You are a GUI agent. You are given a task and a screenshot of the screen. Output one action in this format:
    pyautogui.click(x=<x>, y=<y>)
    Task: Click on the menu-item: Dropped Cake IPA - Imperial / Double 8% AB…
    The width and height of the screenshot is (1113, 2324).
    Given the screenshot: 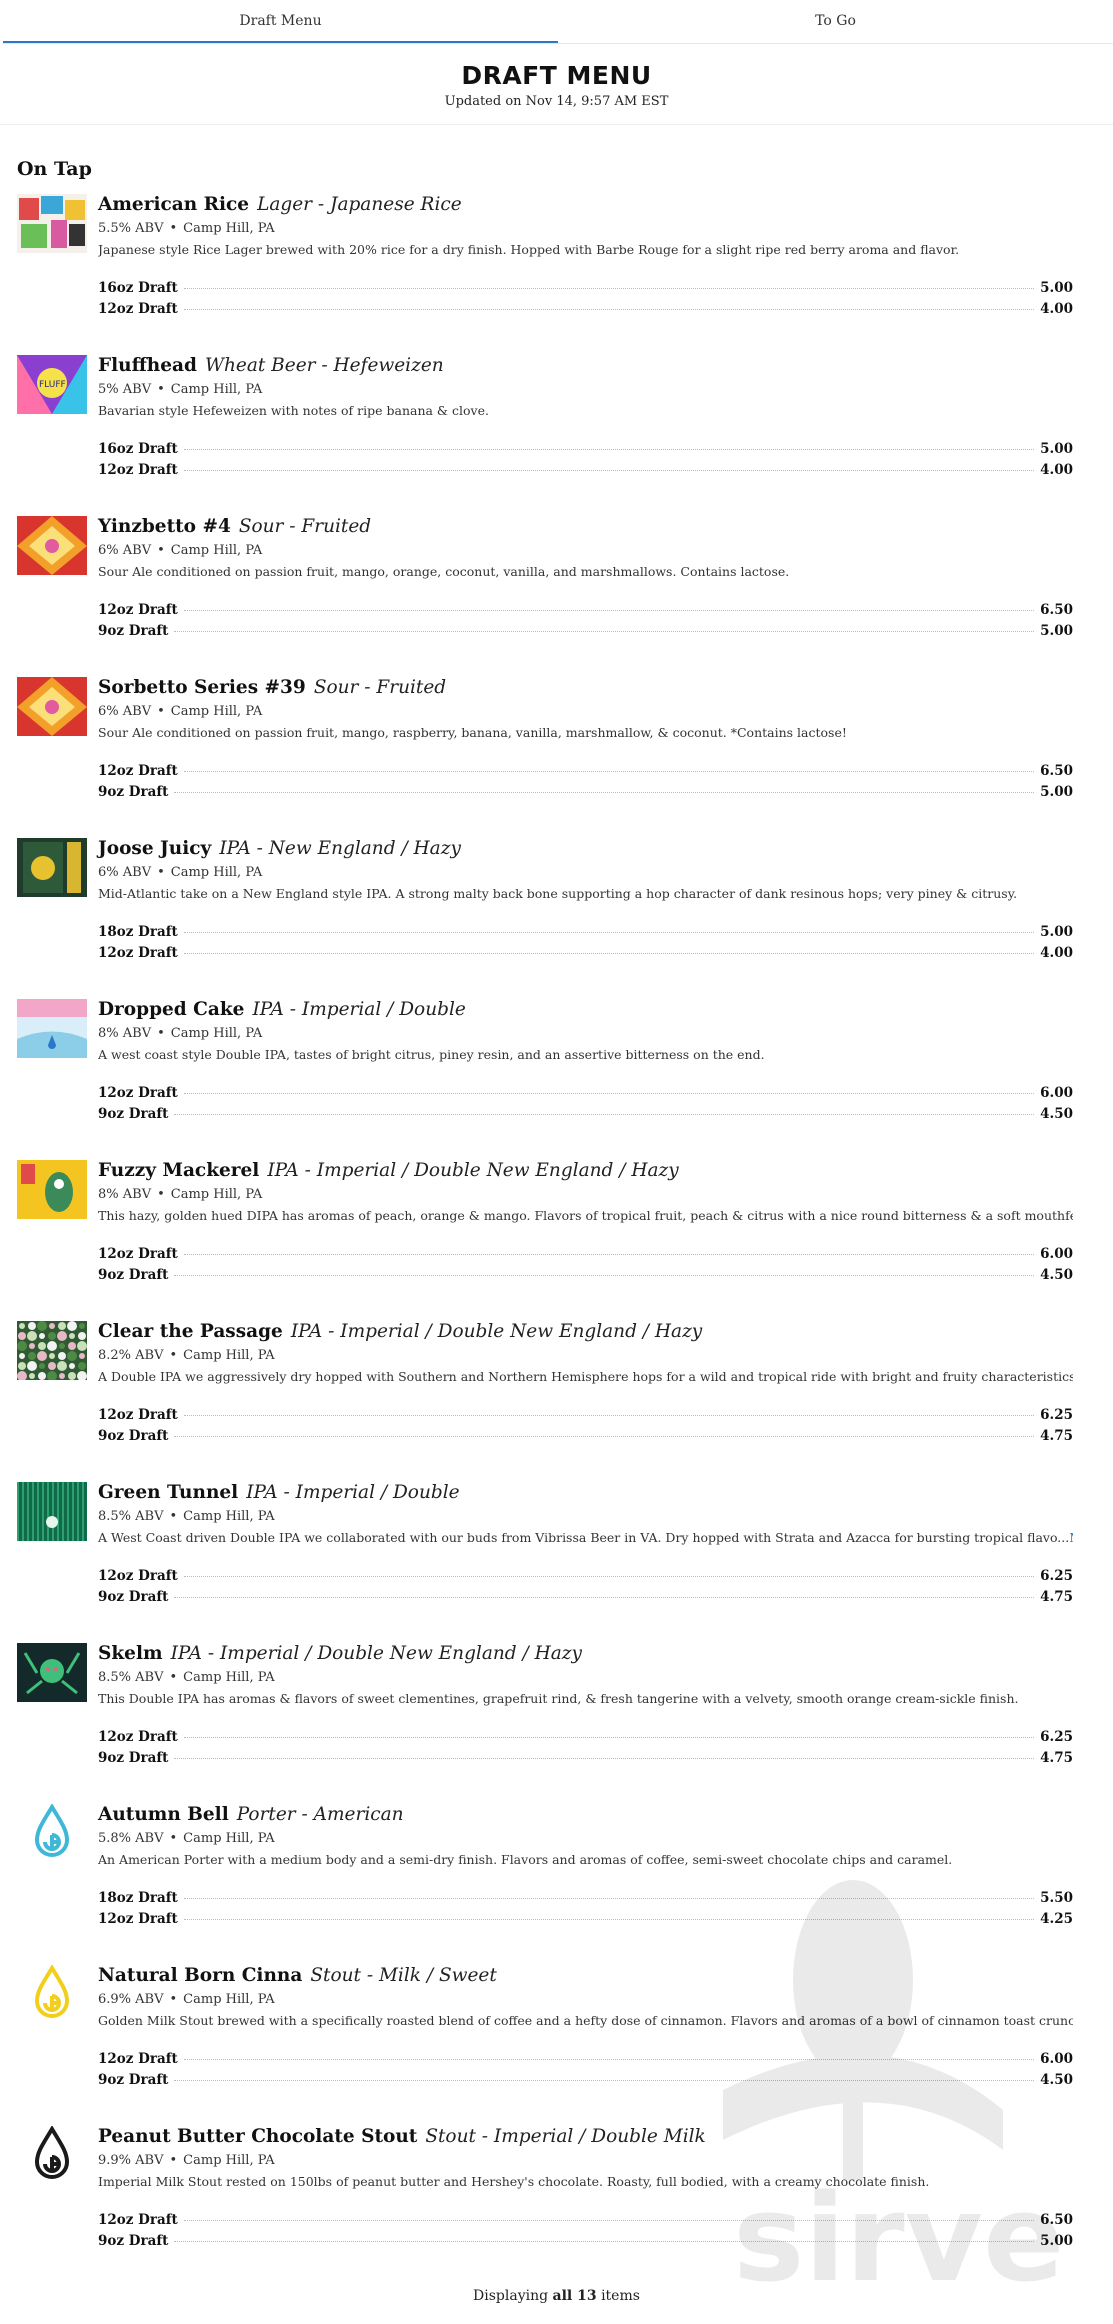 What is the action you would take?
    pyautogui.click(x=556, y=1079)
    